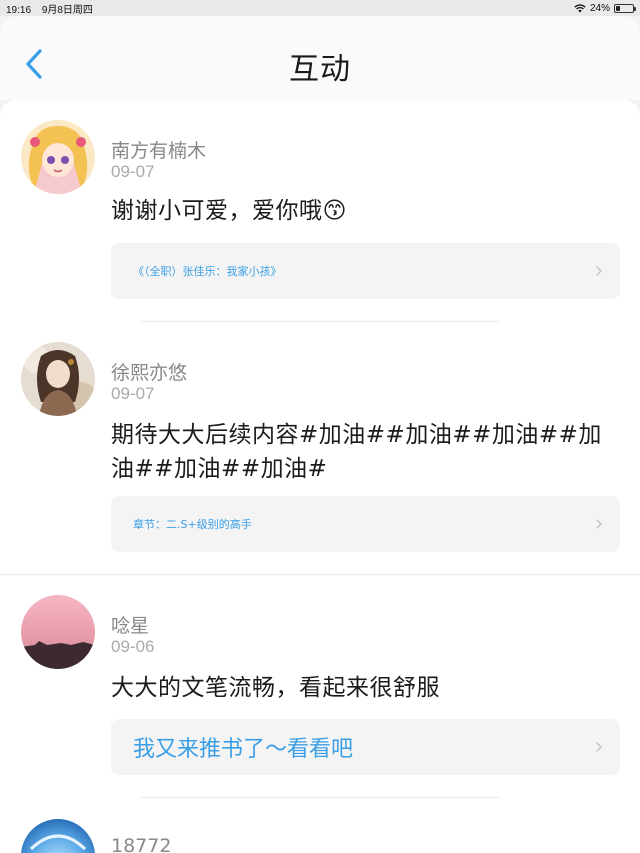  What do you see at coordinates (320, 69) in the screenshot?
I see `page-title: 互动` at bounding box center [320, 69].